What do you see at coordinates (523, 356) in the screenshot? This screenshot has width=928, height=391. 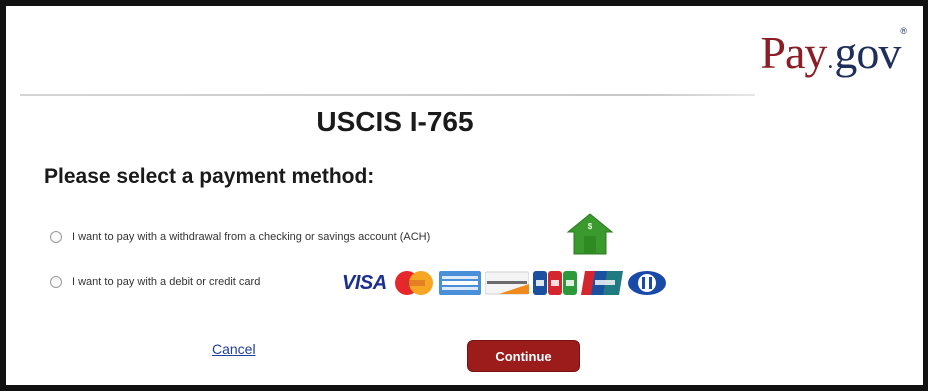 I see `continue-button: Continue` at bounding box center [523, 356].